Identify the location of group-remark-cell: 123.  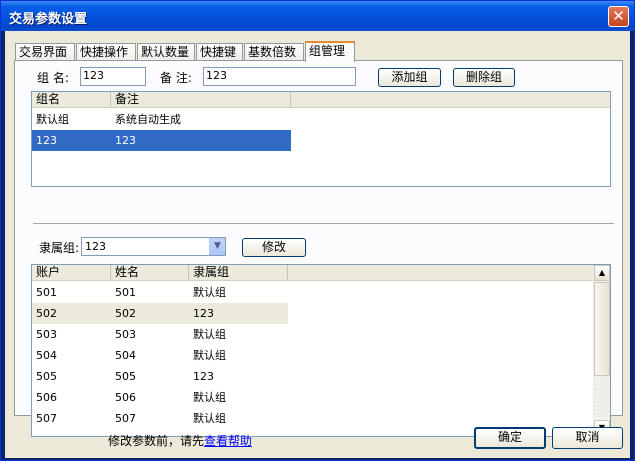
(201, 140).